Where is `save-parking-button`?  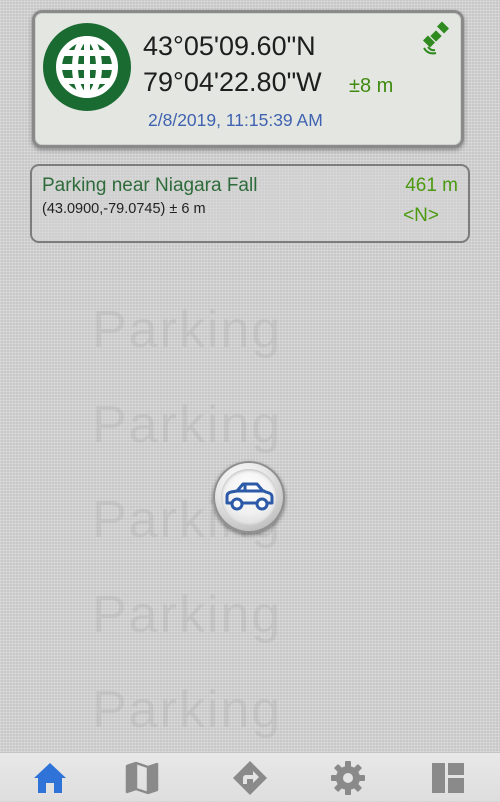
save-parking-button is located at coordinates (249, 497).